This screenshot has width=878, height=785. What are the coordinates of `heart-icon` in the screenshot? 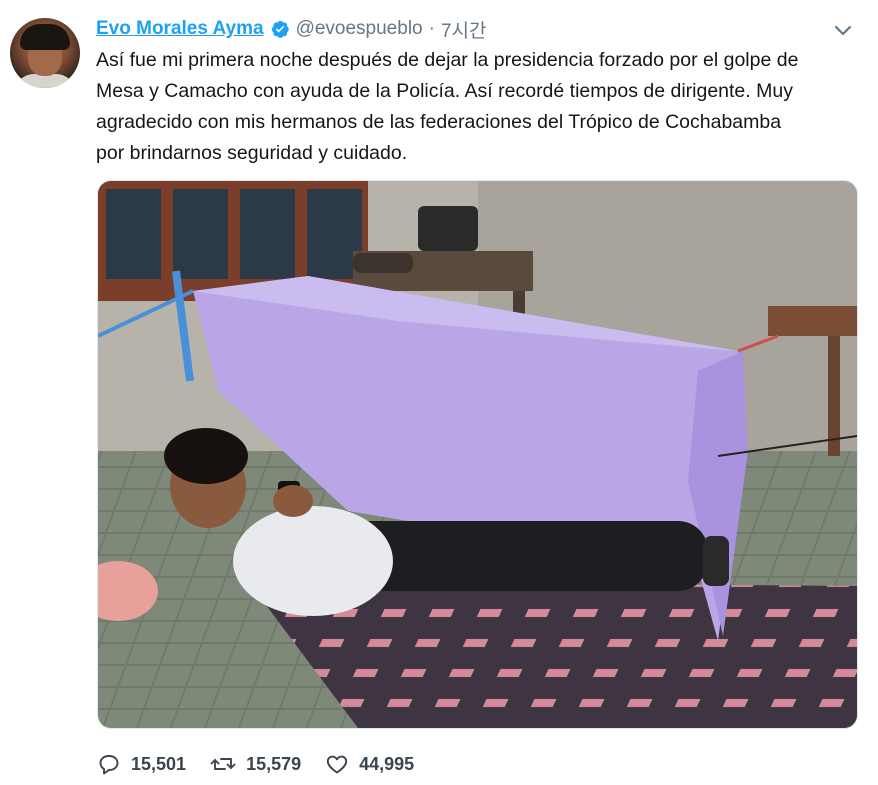 It's located at (337, 764).